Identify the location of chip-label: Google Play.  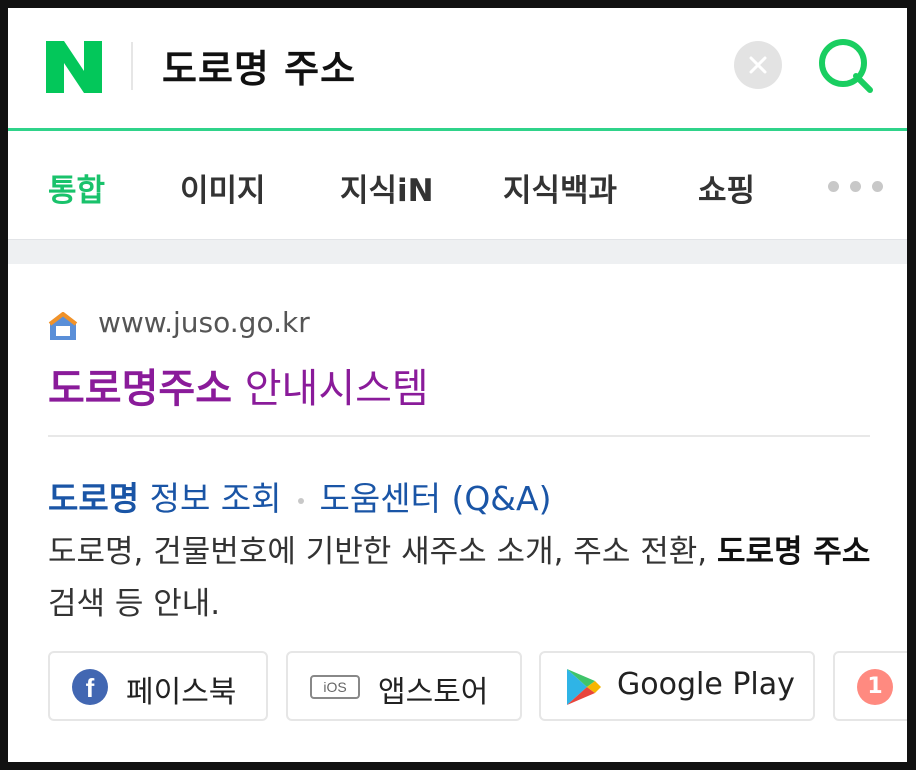
(706, 684).